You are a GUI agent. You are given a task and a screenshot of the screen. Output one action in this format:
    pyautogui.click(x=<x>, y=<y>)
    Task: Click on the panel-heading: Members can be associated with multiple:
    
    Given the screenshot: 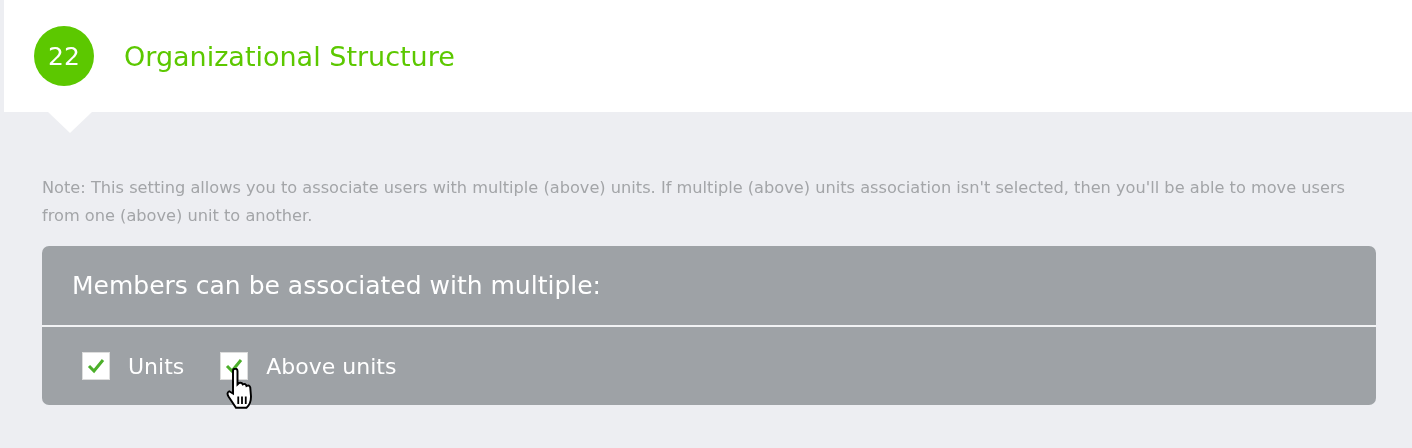 What is the action you would take?
    pyautogui.click(x=337, y=285)
    